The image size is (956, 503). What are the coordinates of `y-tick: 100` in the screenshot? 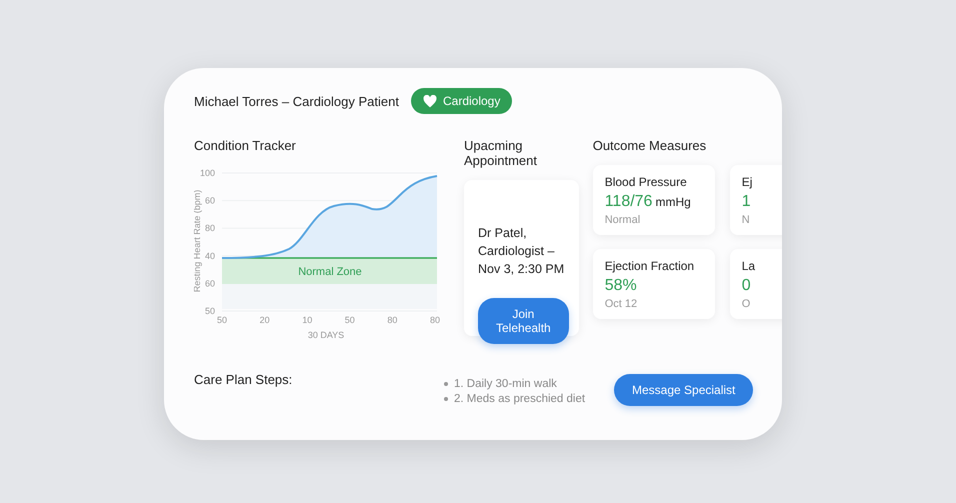 It's located at (207, 173).